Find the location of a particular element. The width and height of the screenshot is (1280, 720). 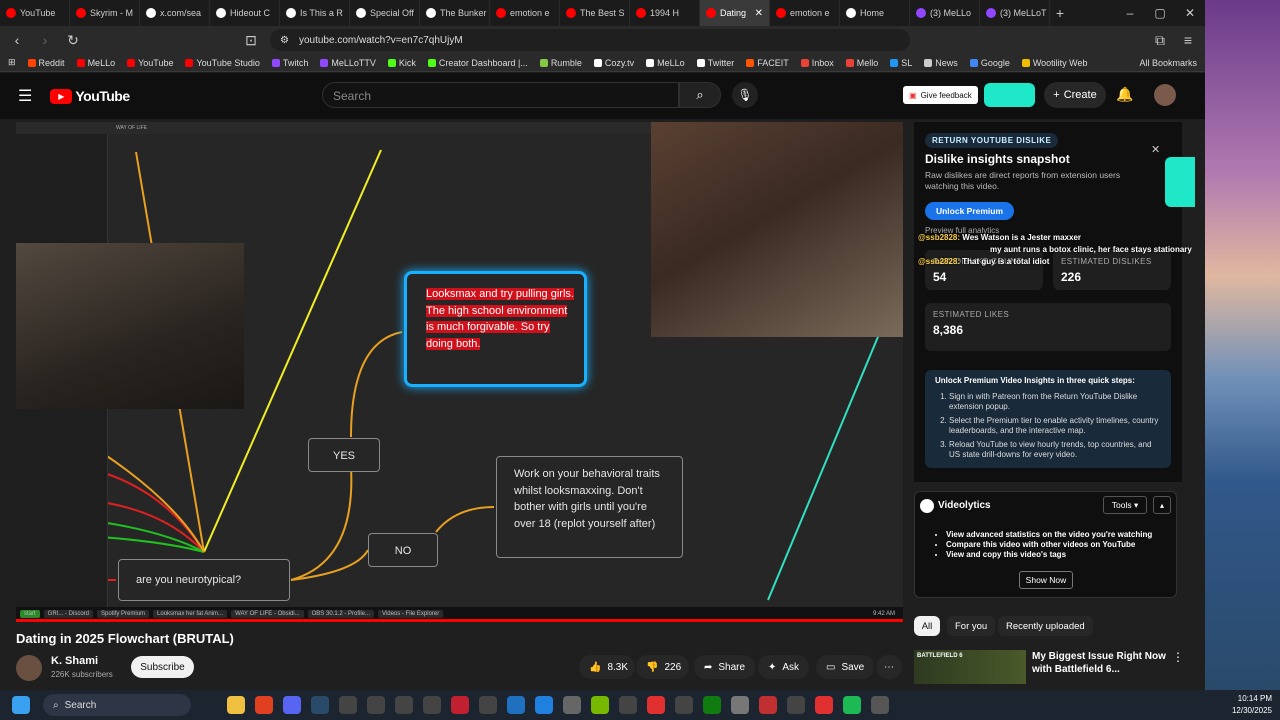

search-input: Search is located at coordinates (500, 95).